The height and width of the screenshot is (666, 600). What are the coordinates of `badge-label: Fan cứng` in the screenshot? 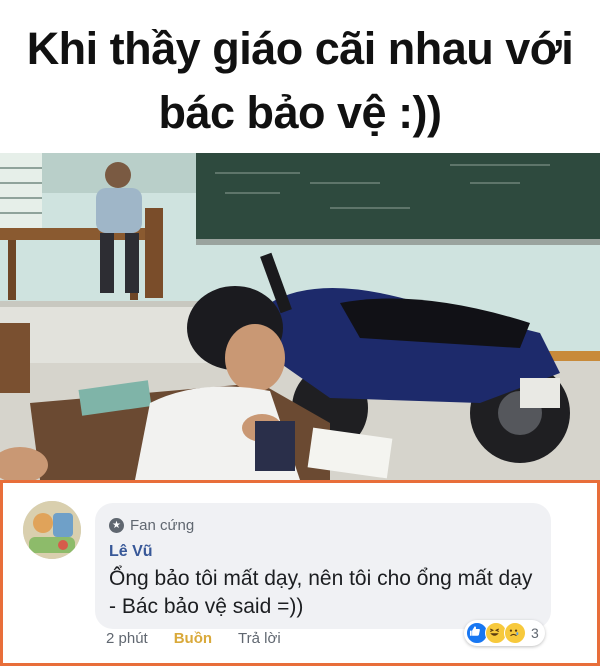 It's located at (162, 525).